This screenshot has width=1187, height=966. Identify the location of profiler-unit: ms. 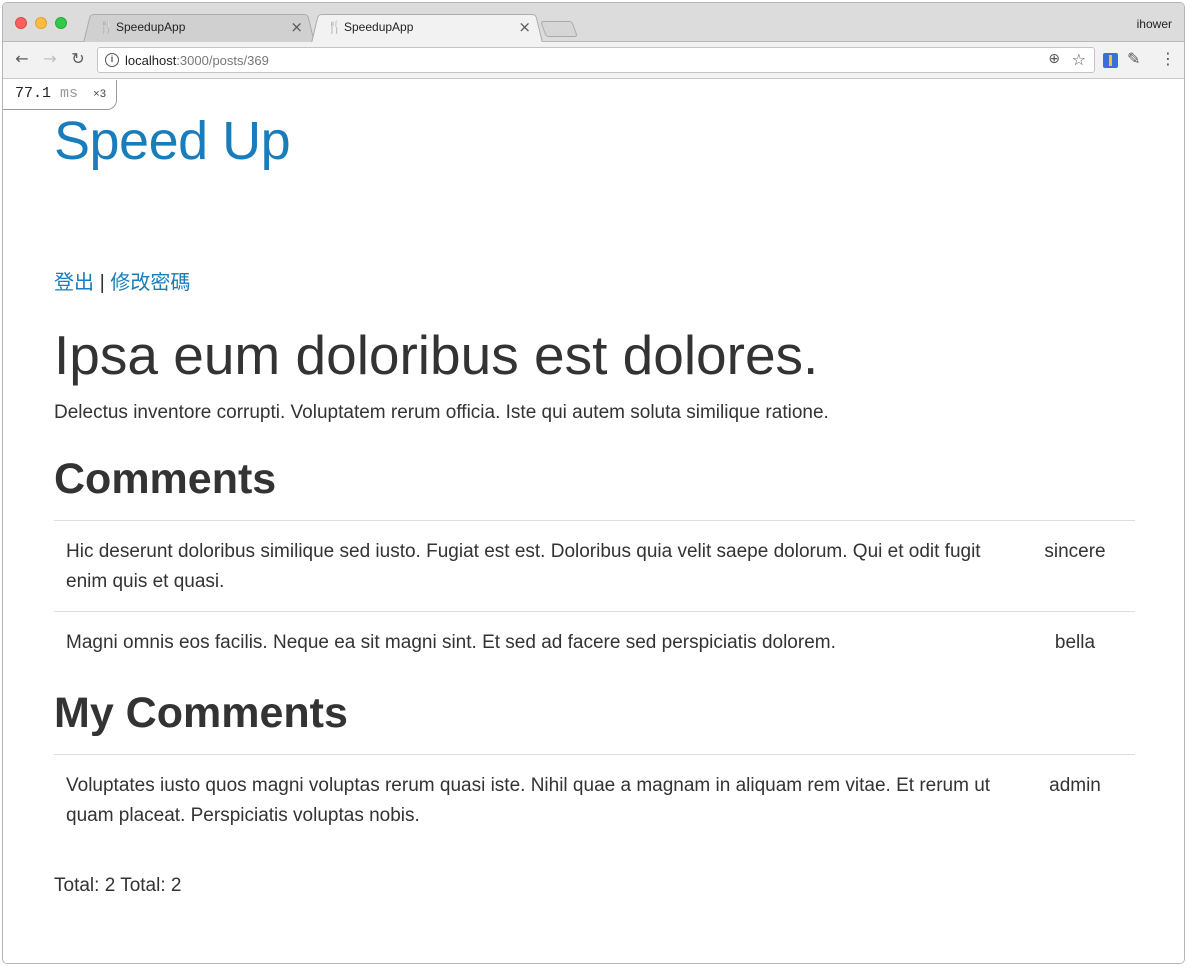
(69, 93).